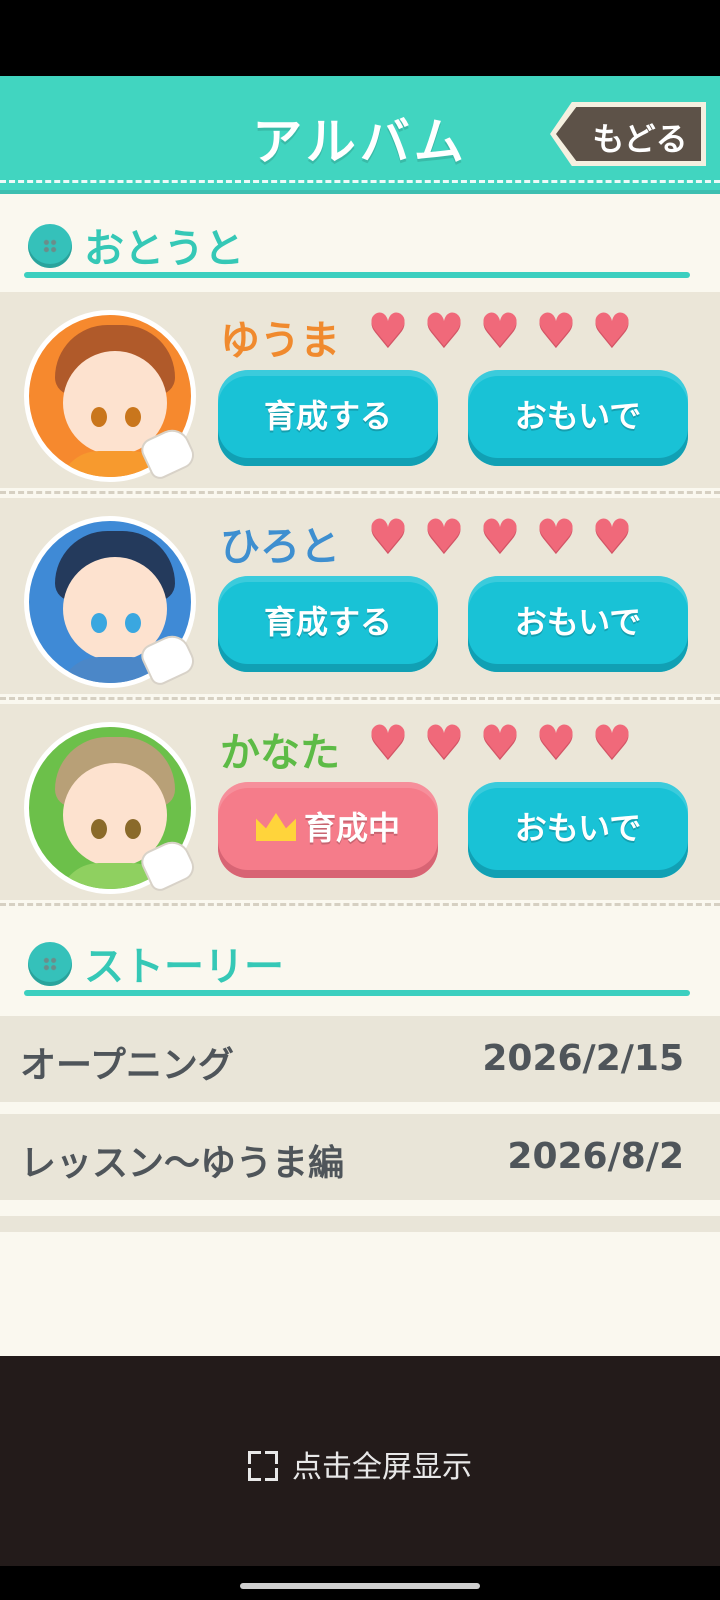 The height and width of the screenshot is (1600, 720). What do you see at coordinates (360, 1059) in the screenshot?
I see `story-row: オープニング 2026/2/15` at bounding box center [360, 1059].